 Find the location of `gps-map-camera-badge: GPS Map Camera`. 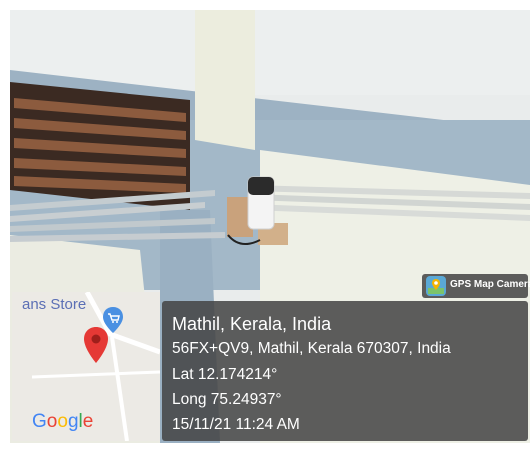

gps-map-camera-badge: GPS Map Camera is located at coordinates (476, 286).